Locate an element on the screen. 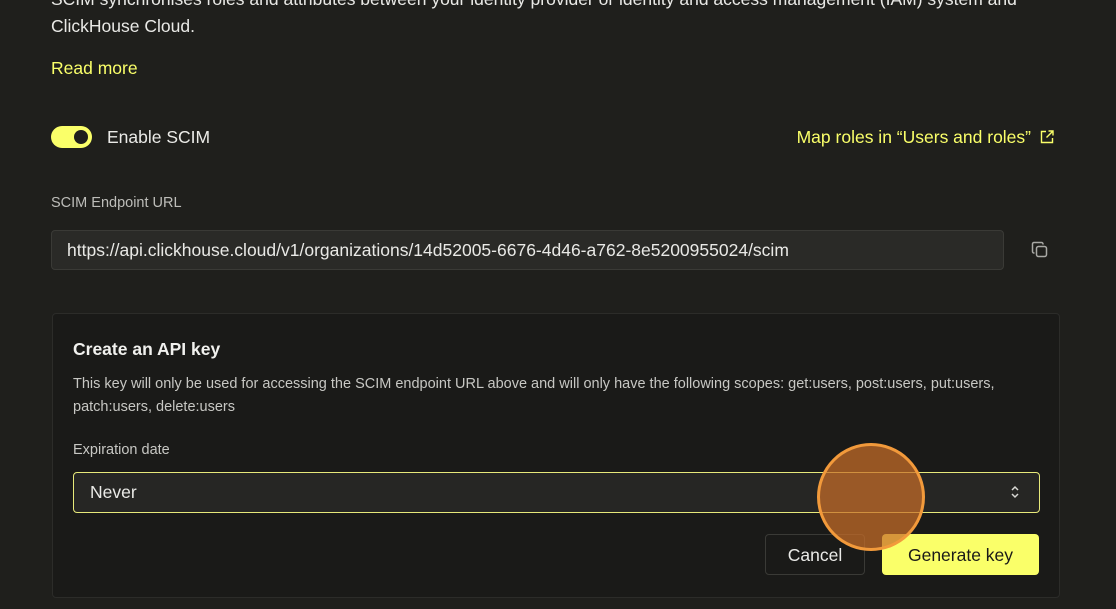  expiration-date-label: Expiration date is located at coordinates (121, 450).